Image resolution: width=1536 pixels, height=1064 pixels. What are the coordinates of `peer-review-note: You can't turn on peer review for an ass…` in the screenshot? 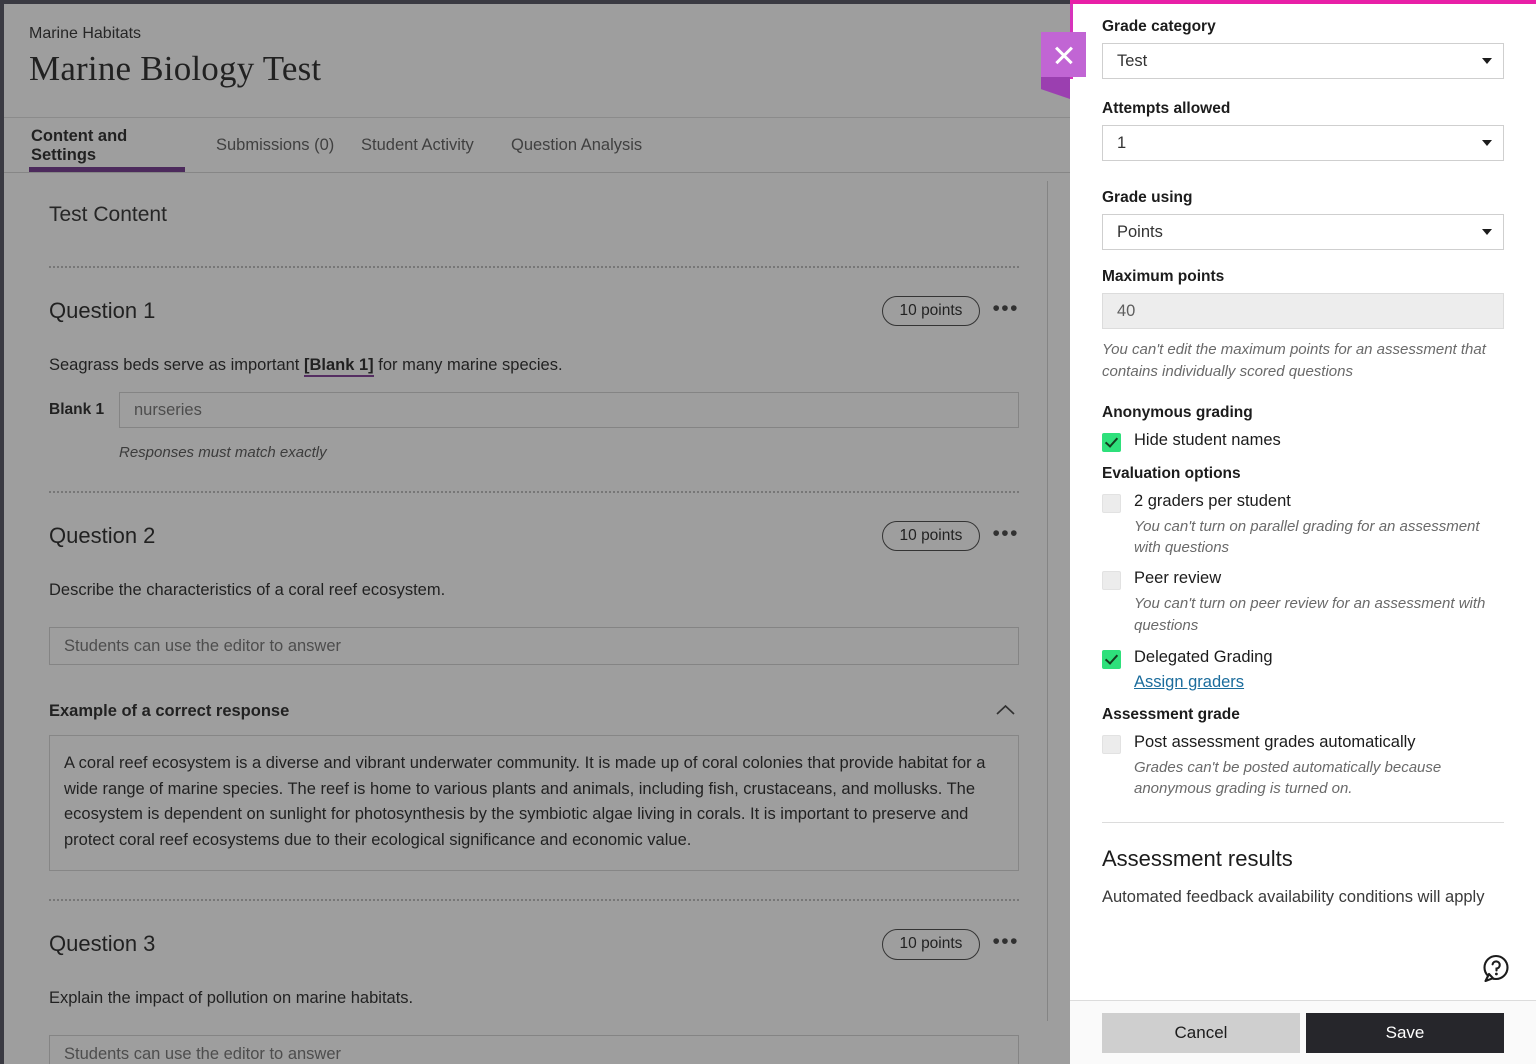 It's located at (1310, 614).